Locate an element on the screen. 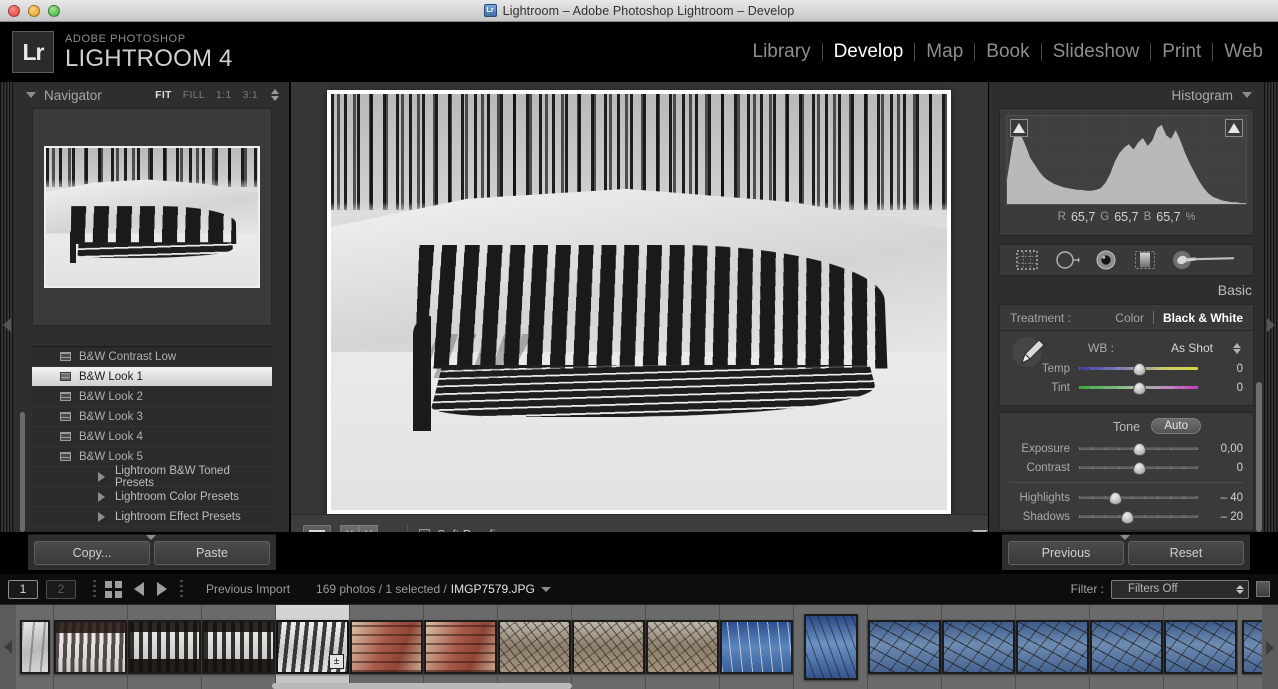 This screenshot has width=1278, height=689. navigate-forward-icon is located at coordinates (162, 589).